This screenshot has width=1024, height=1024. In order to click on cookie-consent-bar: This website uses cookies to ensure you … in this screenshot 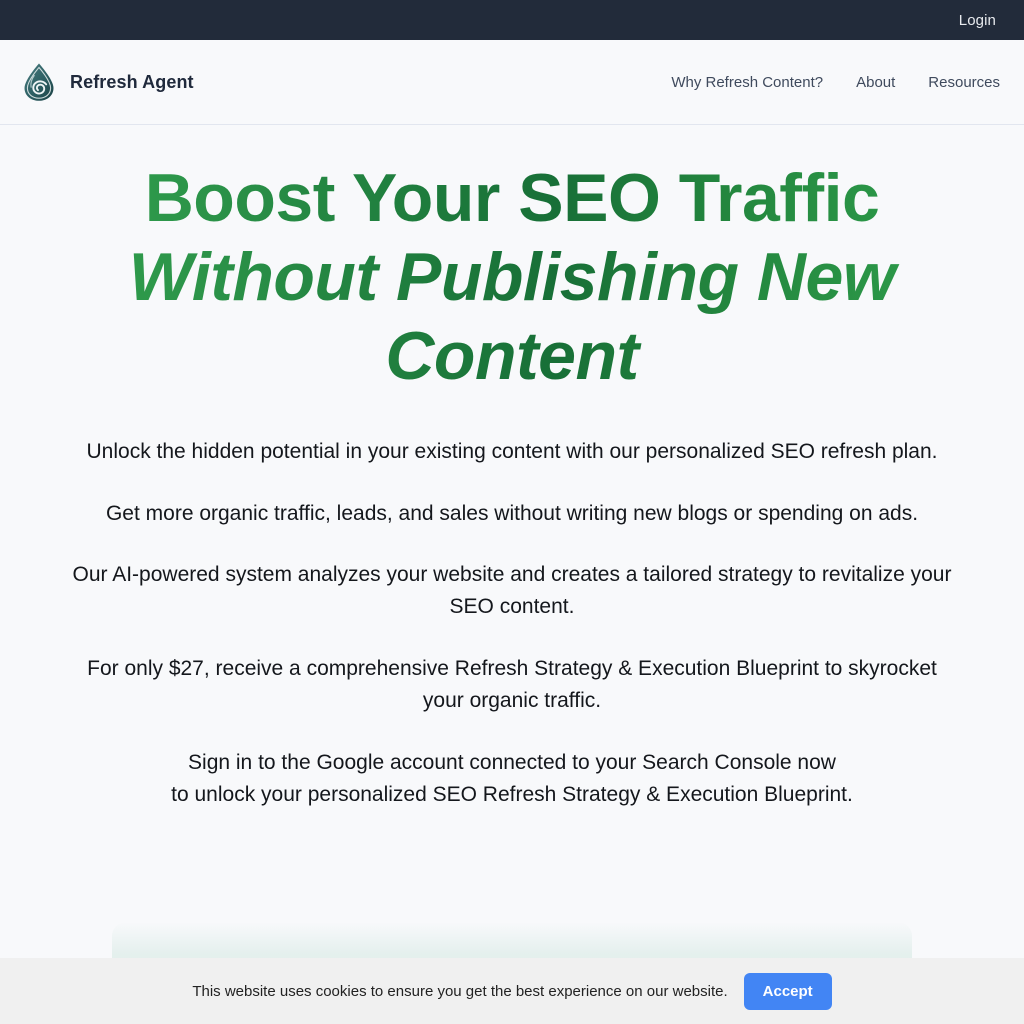, I will do `click(512, 991)`.